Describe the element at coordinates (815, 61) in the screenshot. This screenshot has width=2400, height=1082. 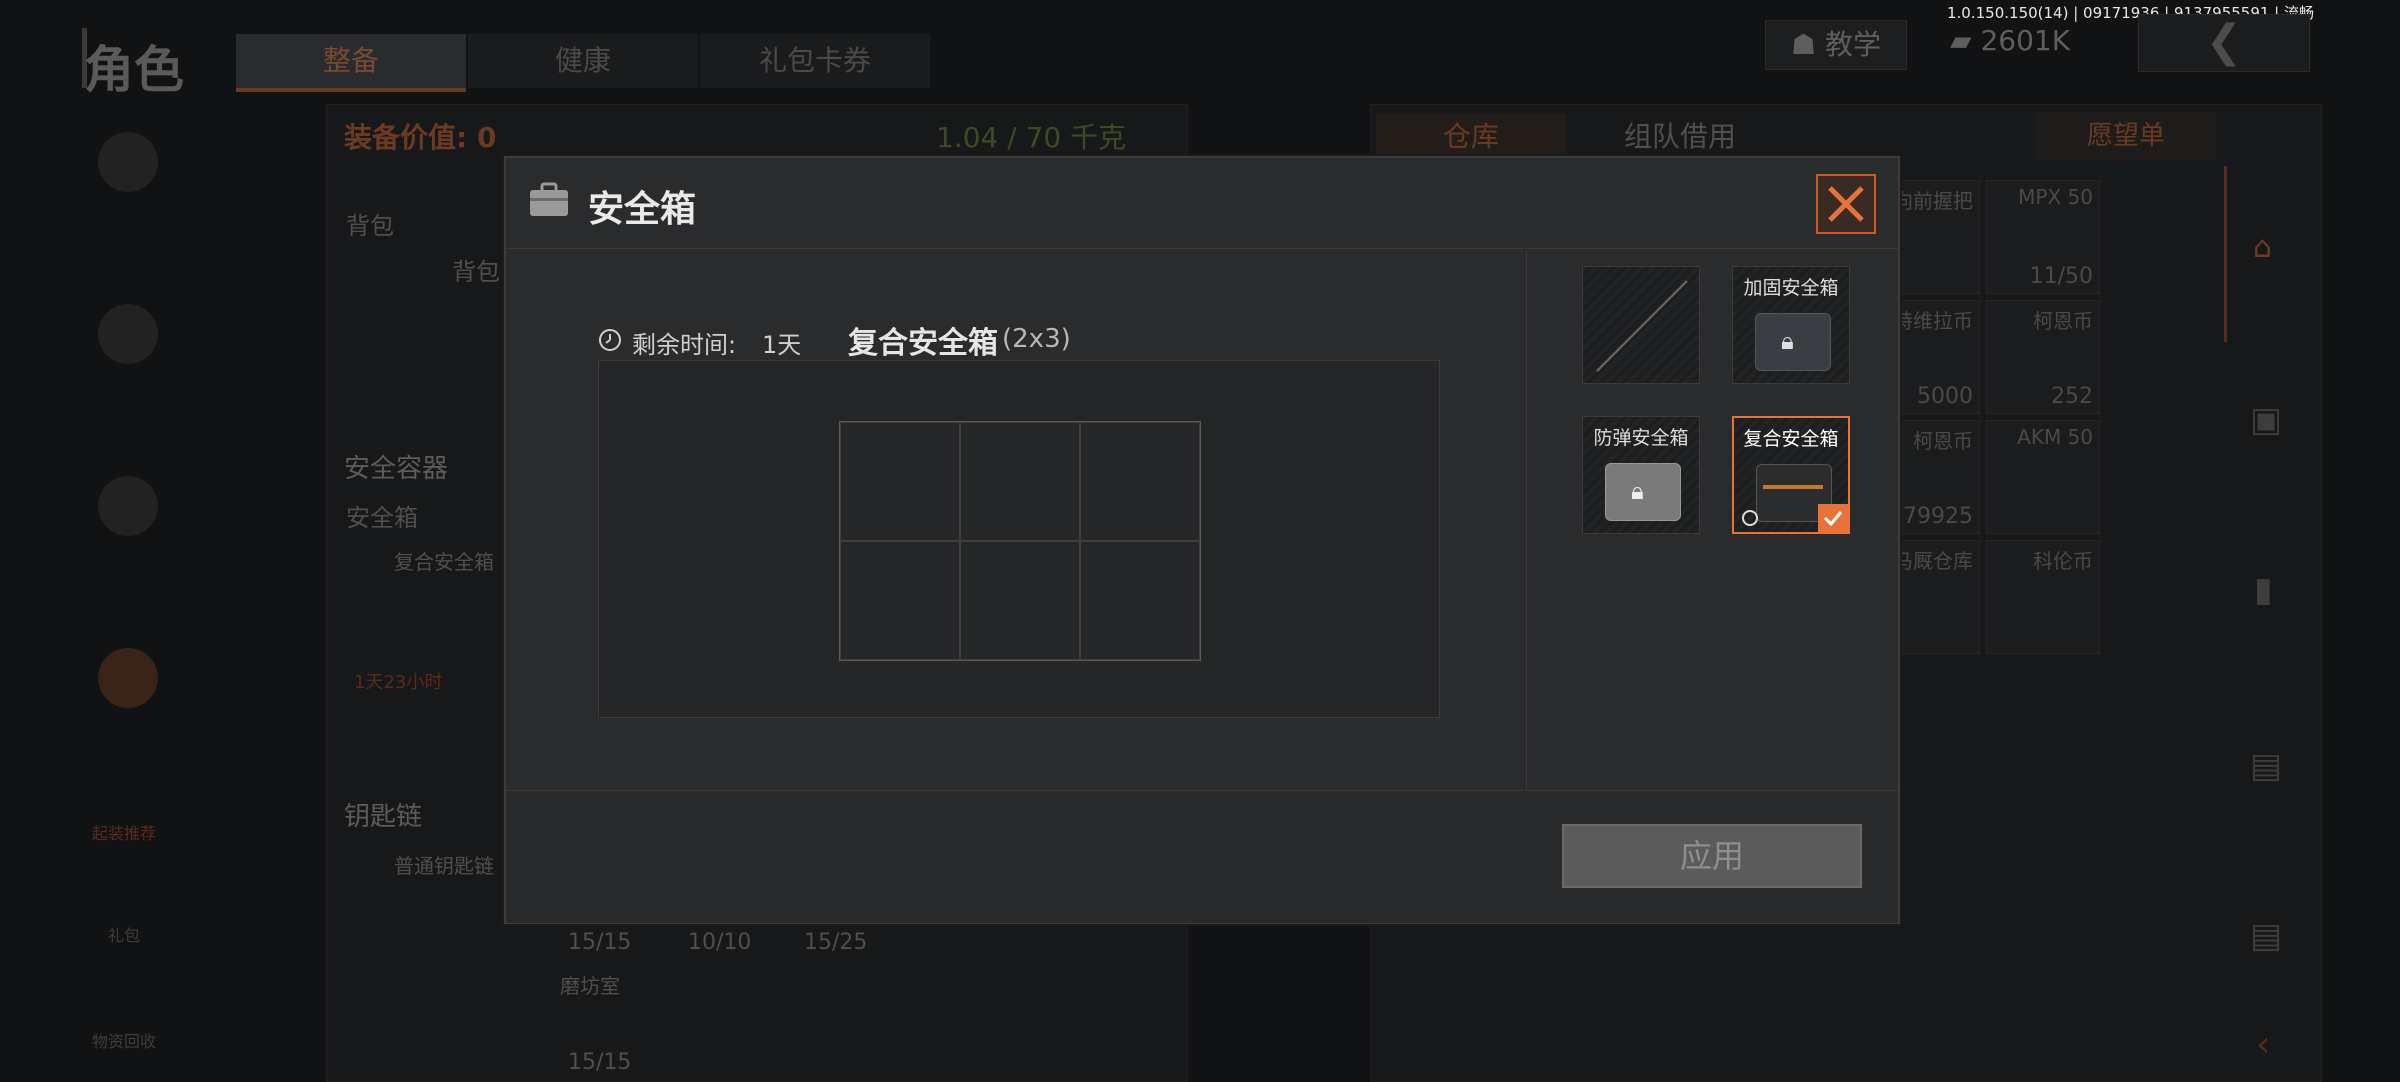
I see `tab-gift-cards: 礼包卡券` at that location.